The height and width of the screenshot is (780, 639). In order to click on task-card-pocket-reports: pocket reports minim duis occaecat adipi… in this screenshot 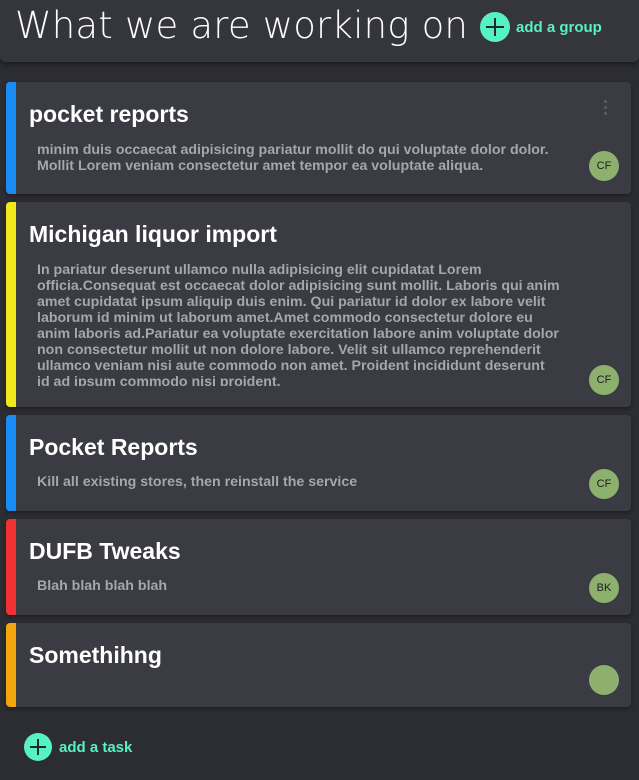, I will do `click(318, 138)`.